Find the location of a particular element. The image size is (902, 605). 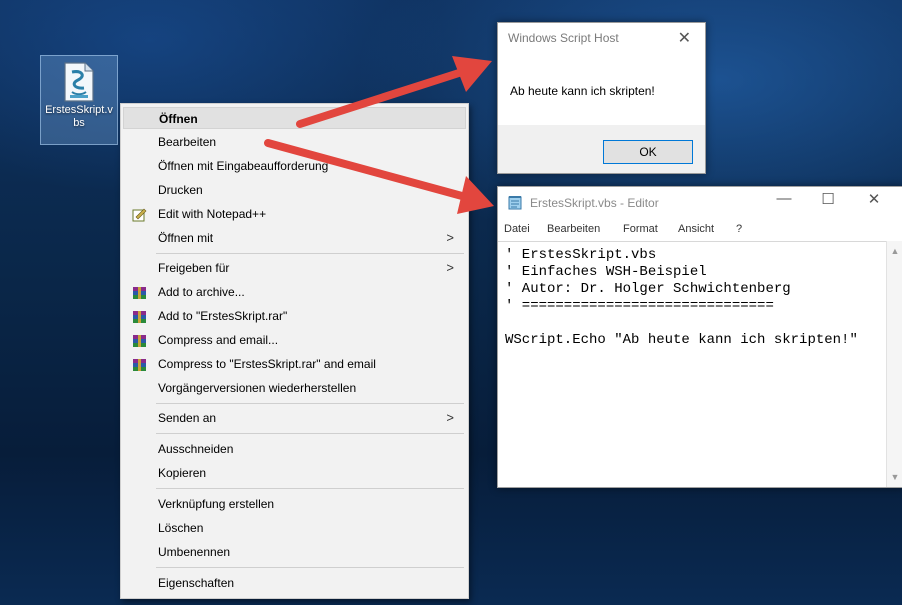

menu-item-loeschen: Löschen is located at coordinates (294, 528).